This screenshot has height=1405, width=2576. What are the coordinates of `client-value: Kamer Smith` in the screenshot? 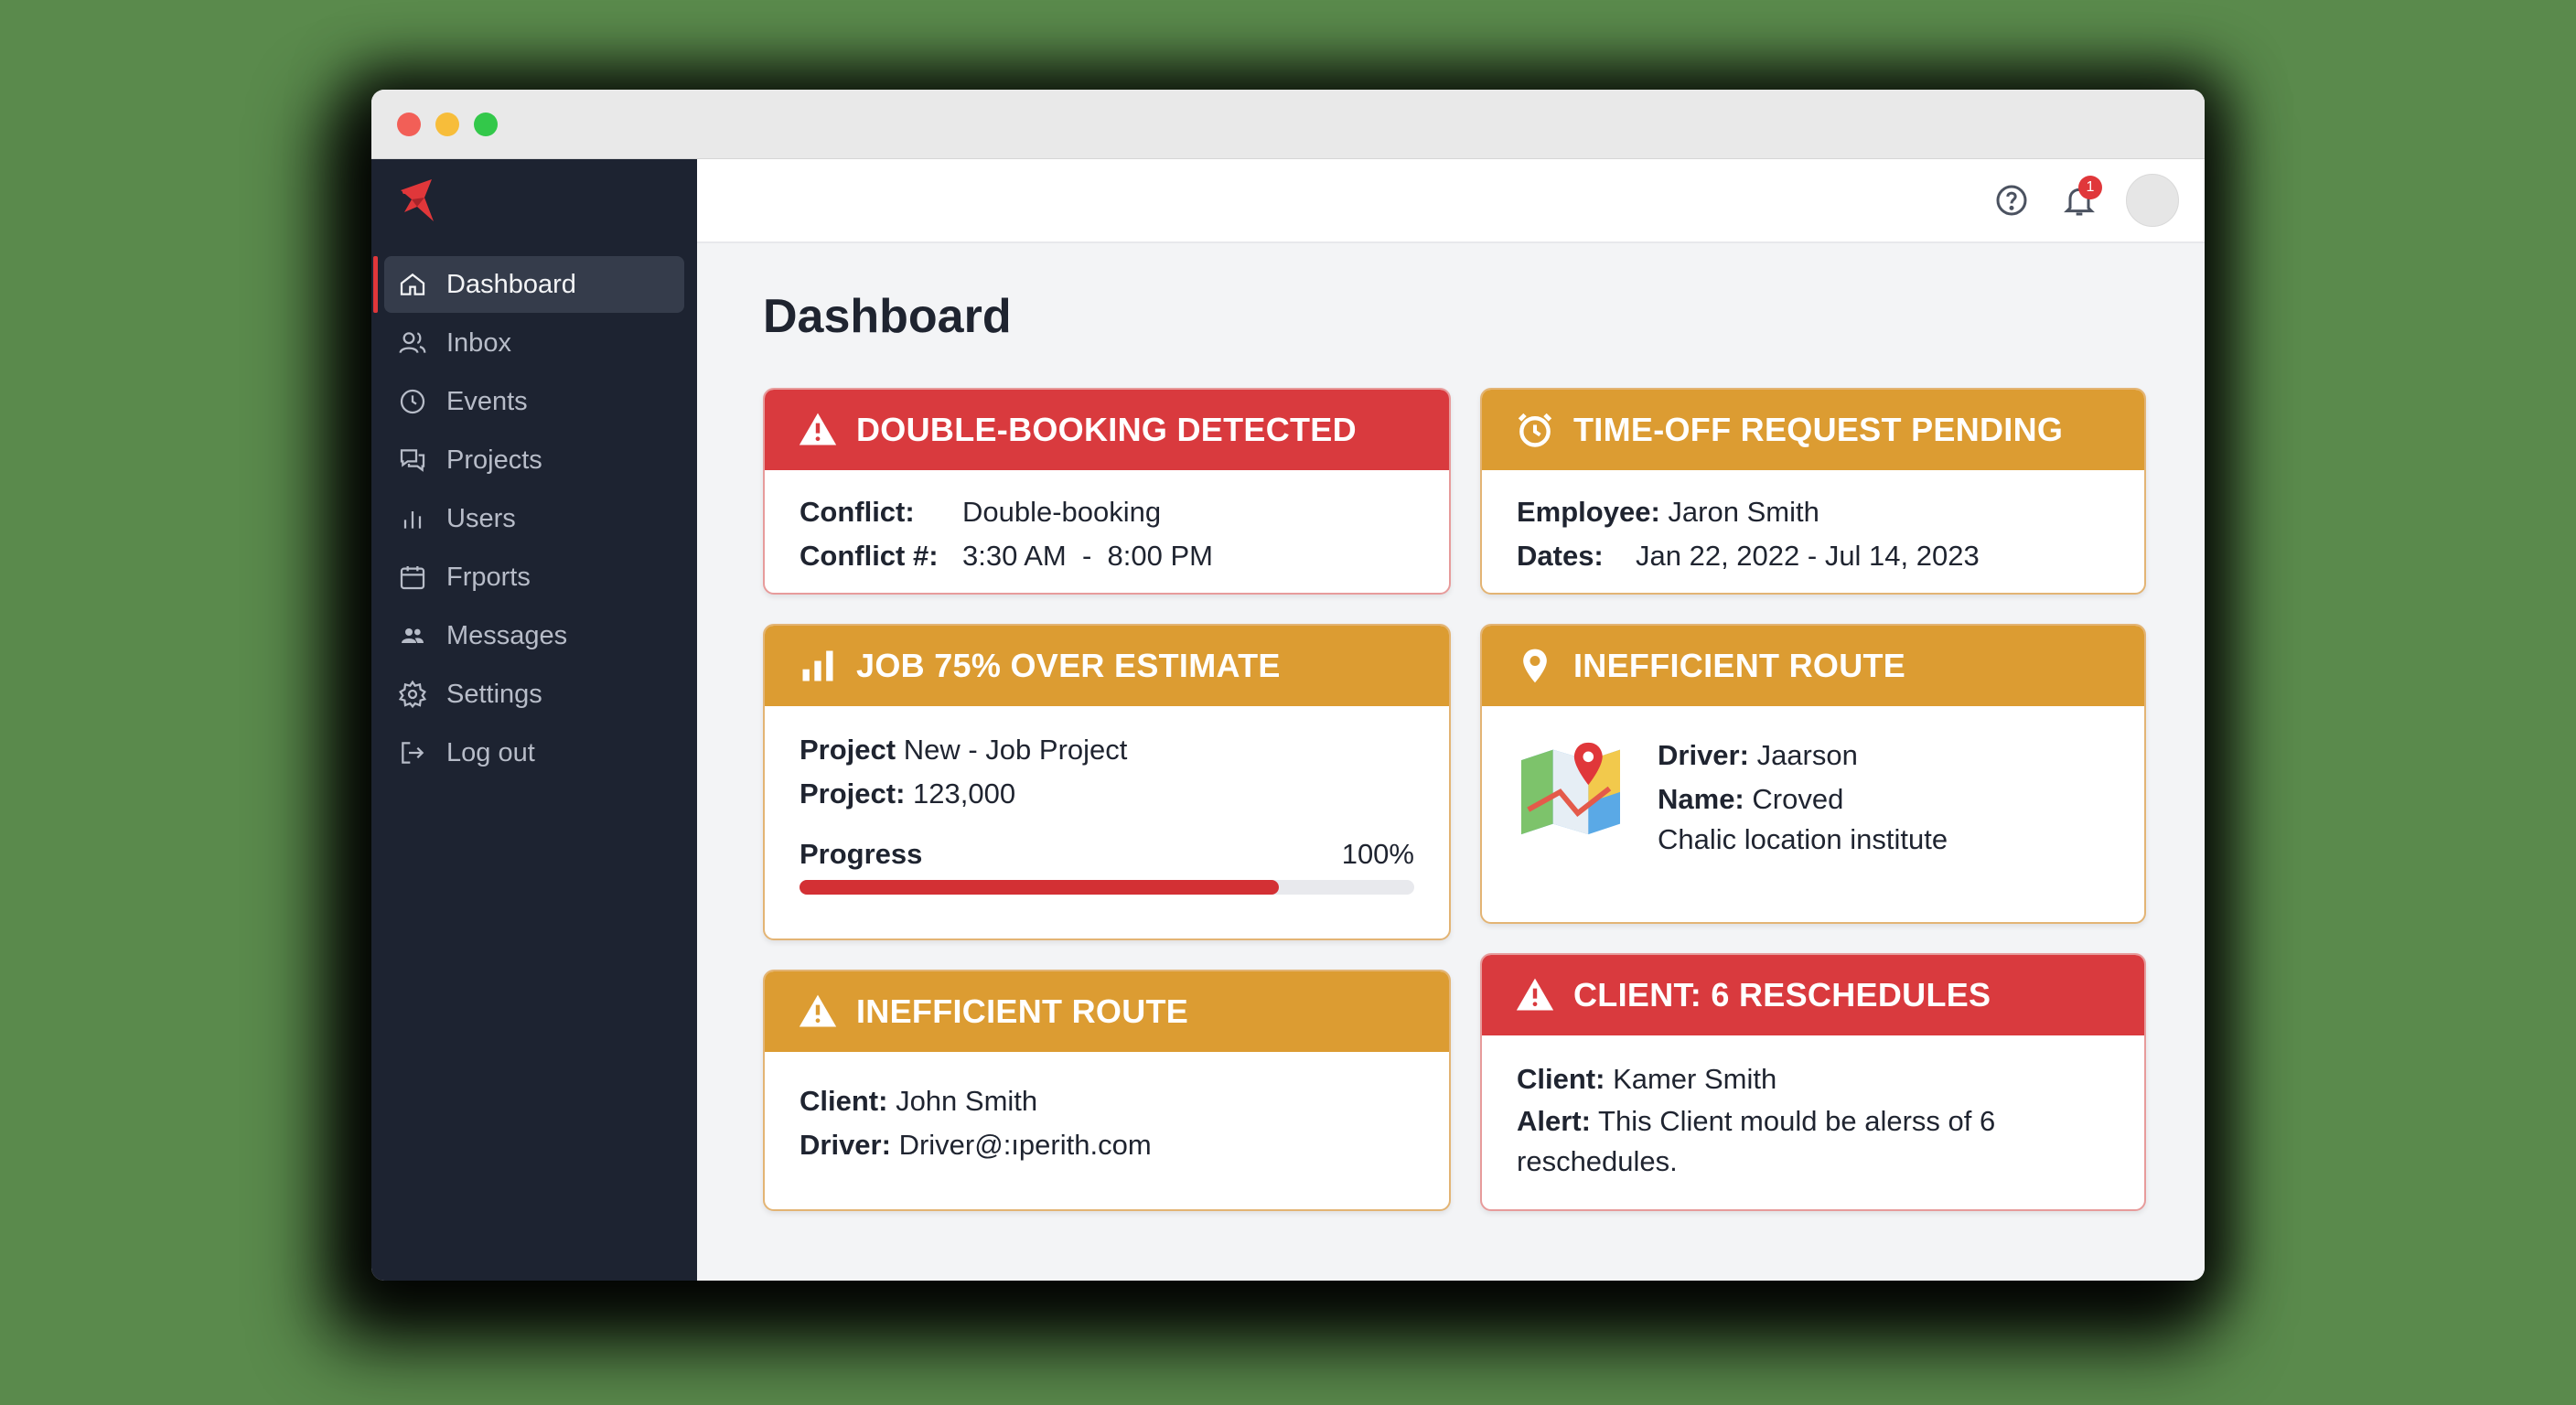 It's located at (1695, 1079).